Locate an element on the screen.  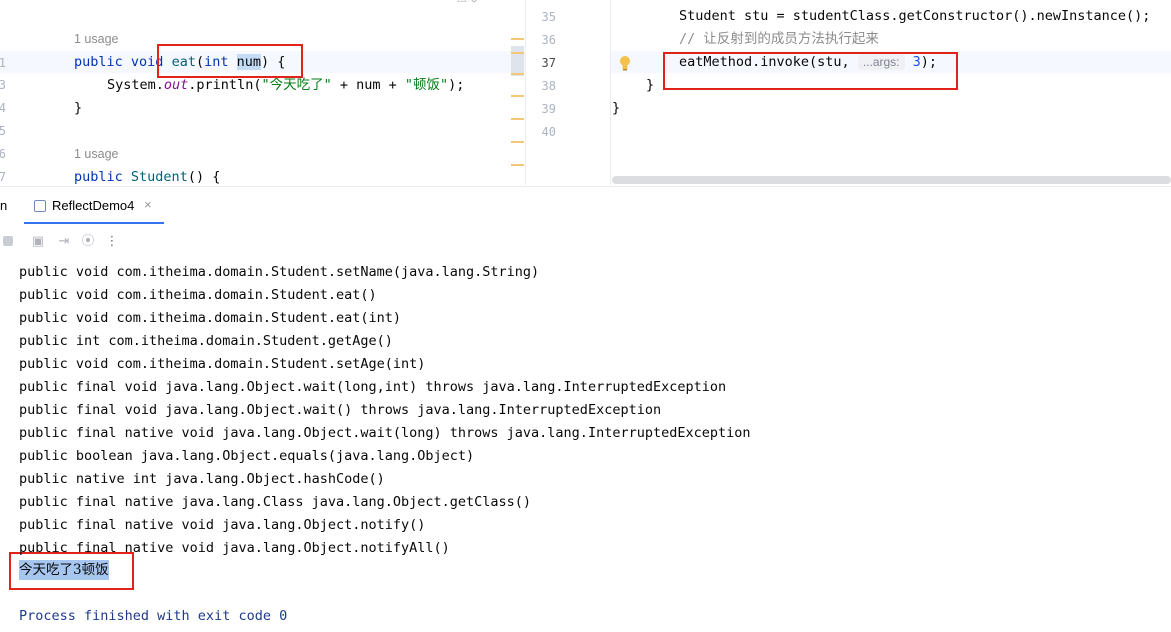
println-call: .println( is located at coordinates (225, 85).